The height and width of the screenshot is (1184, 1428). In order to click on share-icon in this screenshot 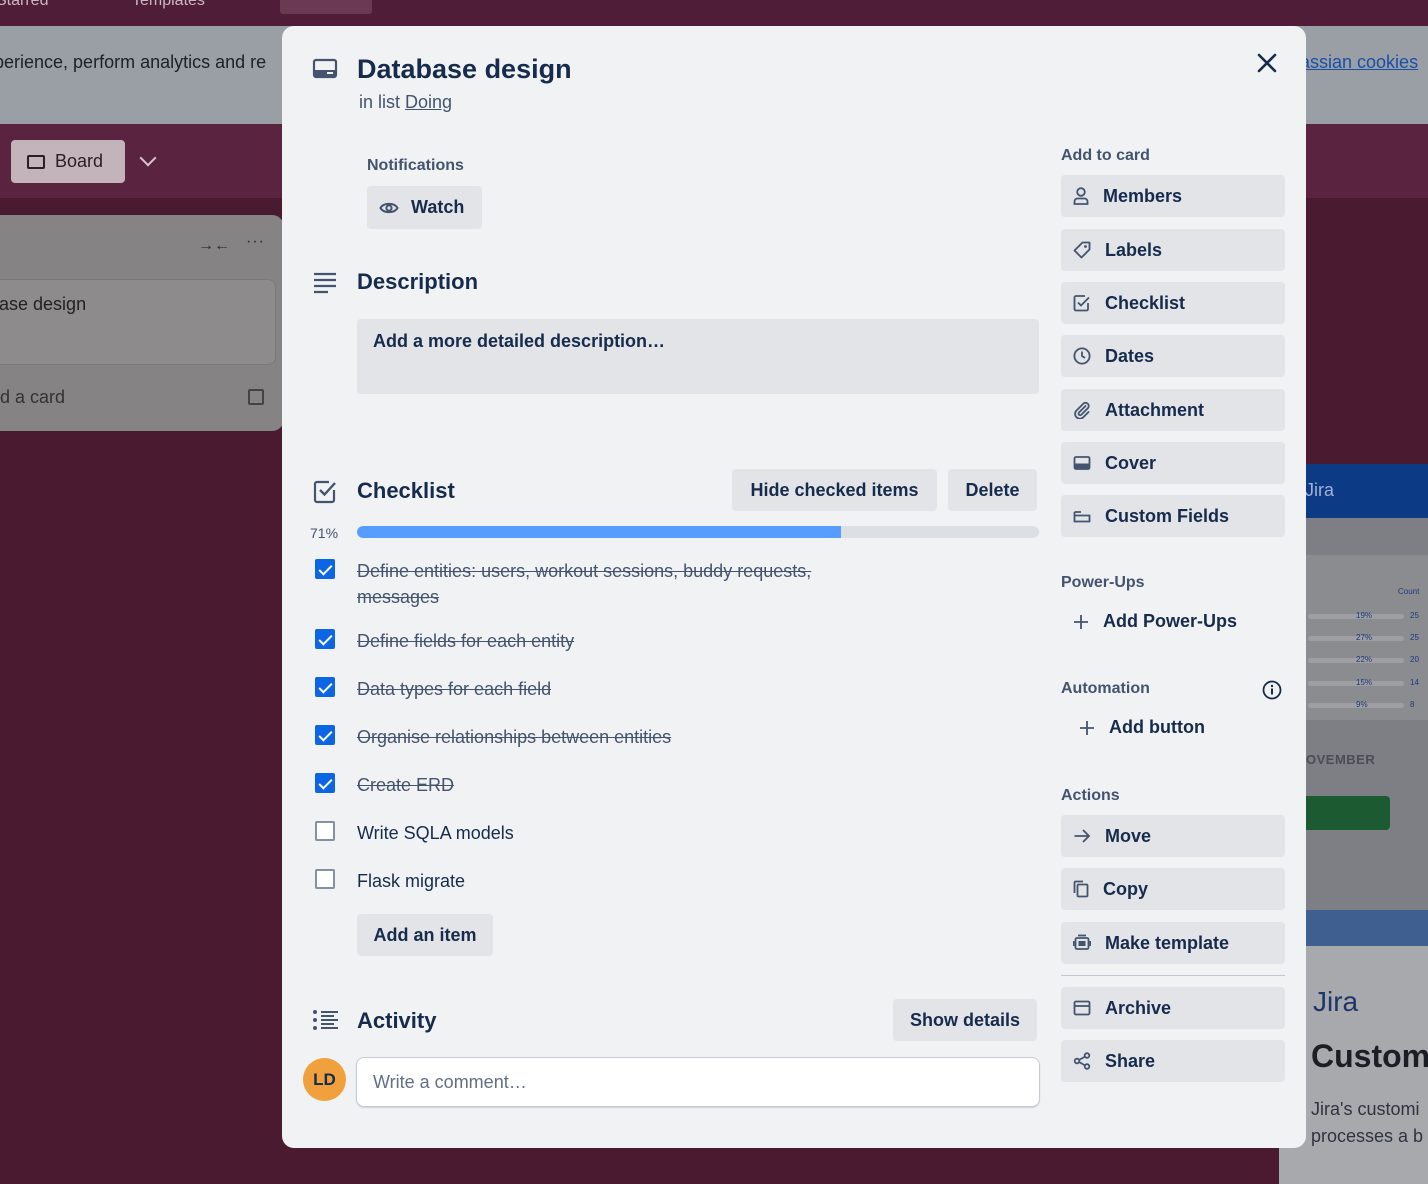, I will do `click(1082, 1061)`.